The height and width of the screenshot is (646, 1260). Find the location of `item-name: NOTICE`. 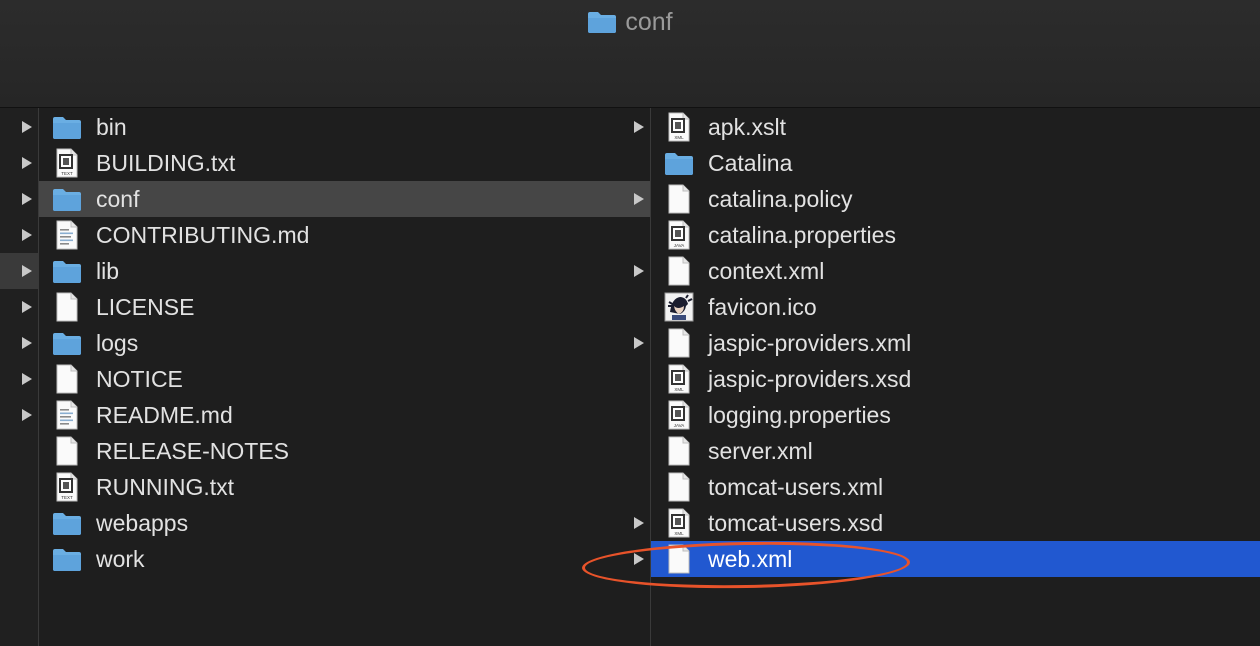

item-name: NOTICE is located at coordinates (139, 379).